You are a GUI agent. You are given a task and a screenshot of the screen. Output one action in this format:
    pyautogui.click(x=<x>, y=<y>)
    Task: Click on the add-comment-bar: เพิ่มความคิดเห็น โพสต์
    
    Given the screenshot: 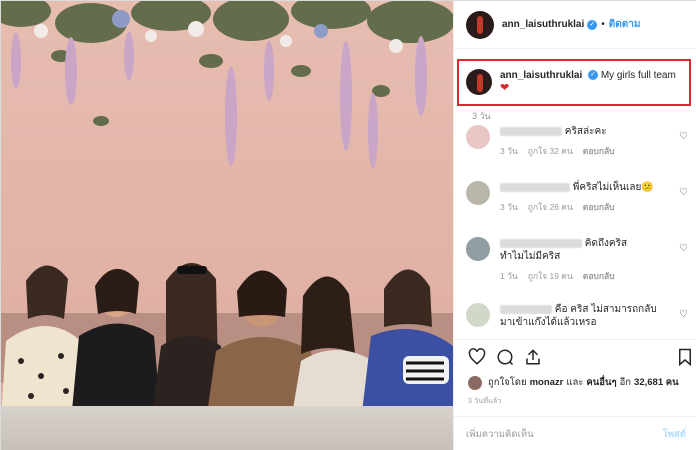 What is the action you would take?
    pyautogui.click(x=575, y=433)
    